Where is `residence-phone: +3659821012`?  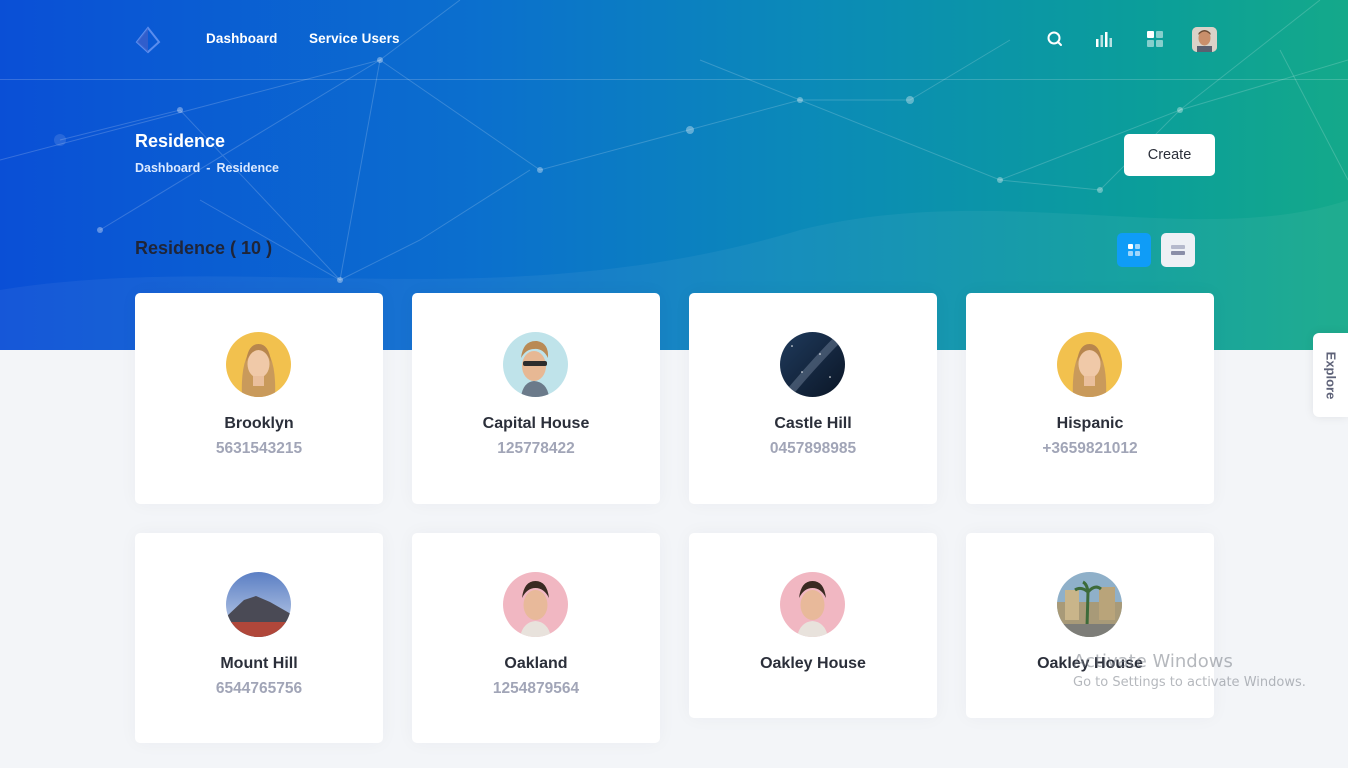 residence-phone: +3659821012 is located at coordinates (1090, 448).